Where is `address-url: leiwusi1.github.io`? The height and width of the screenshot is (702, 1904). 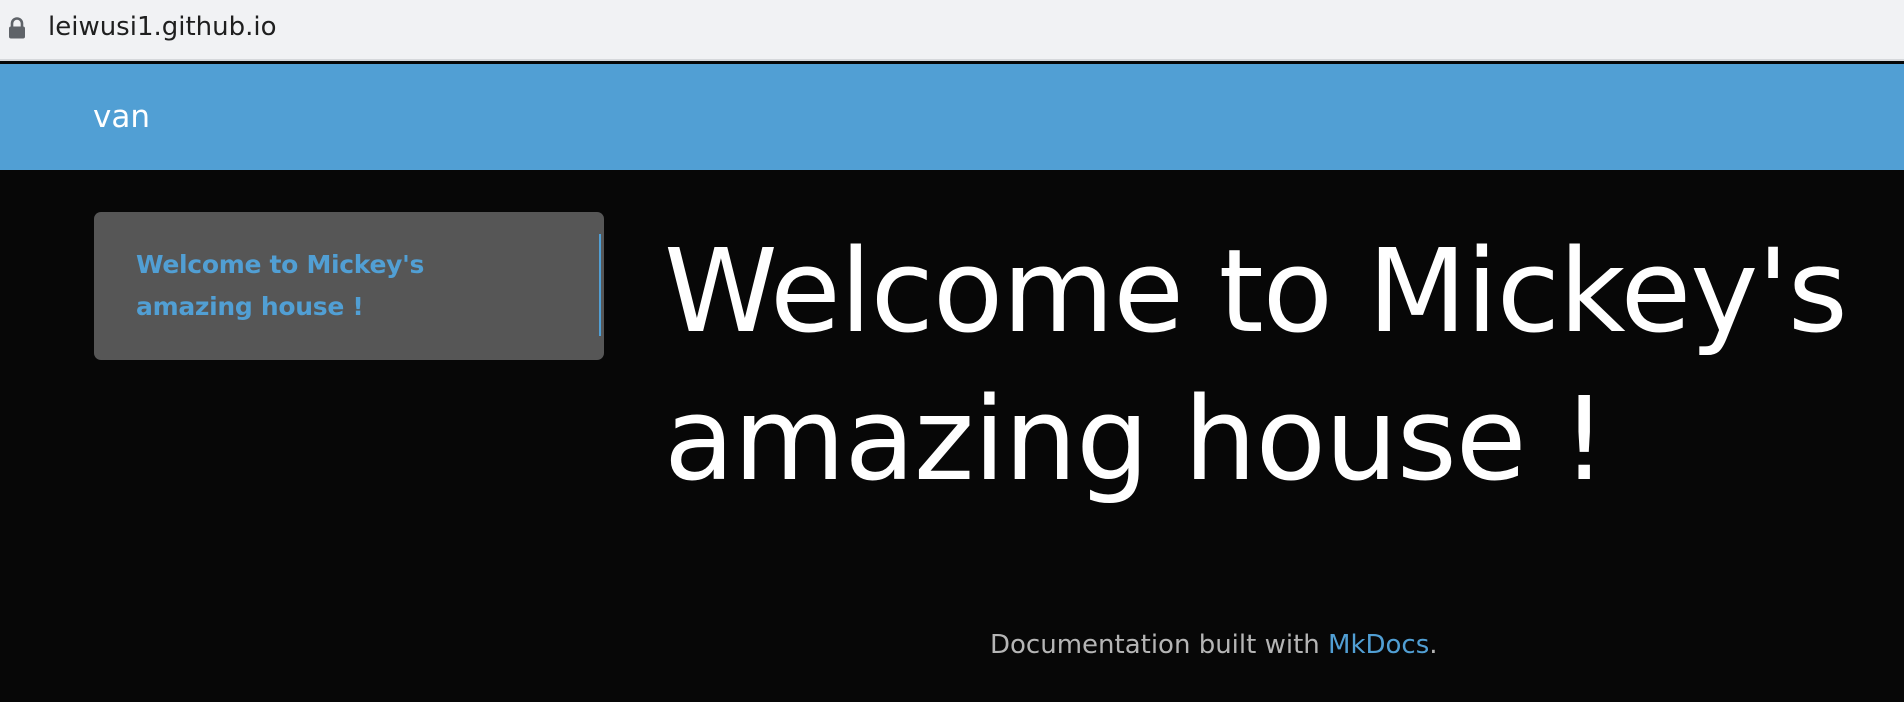 address-url: leiwusi1.github.io is located at coordinates (162, 27).